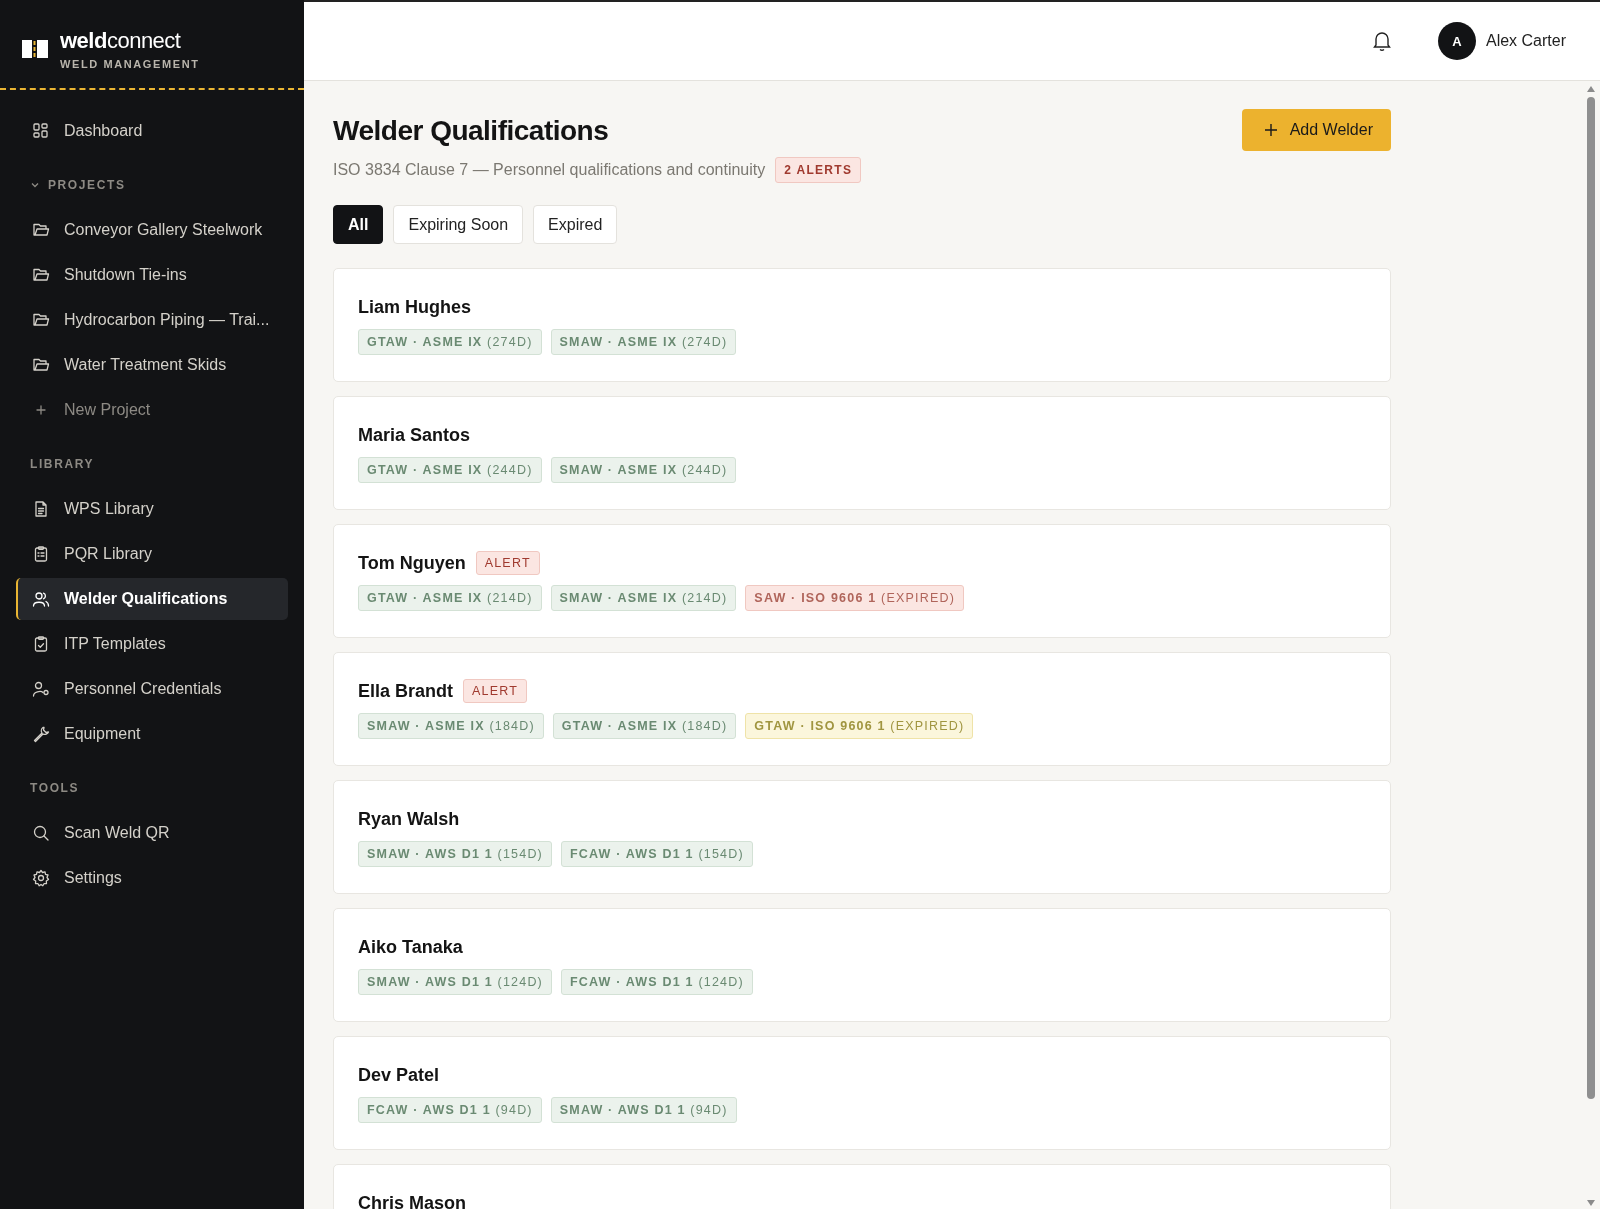 The image size is (1600, 1209). What do you see at coordinates (862, 453) in the screenshot?
I see `welder-card: Maria Santos GTAW · ASME IX (244D) SMAW · ASME IX (244D)` at bounding box center [862, 453].